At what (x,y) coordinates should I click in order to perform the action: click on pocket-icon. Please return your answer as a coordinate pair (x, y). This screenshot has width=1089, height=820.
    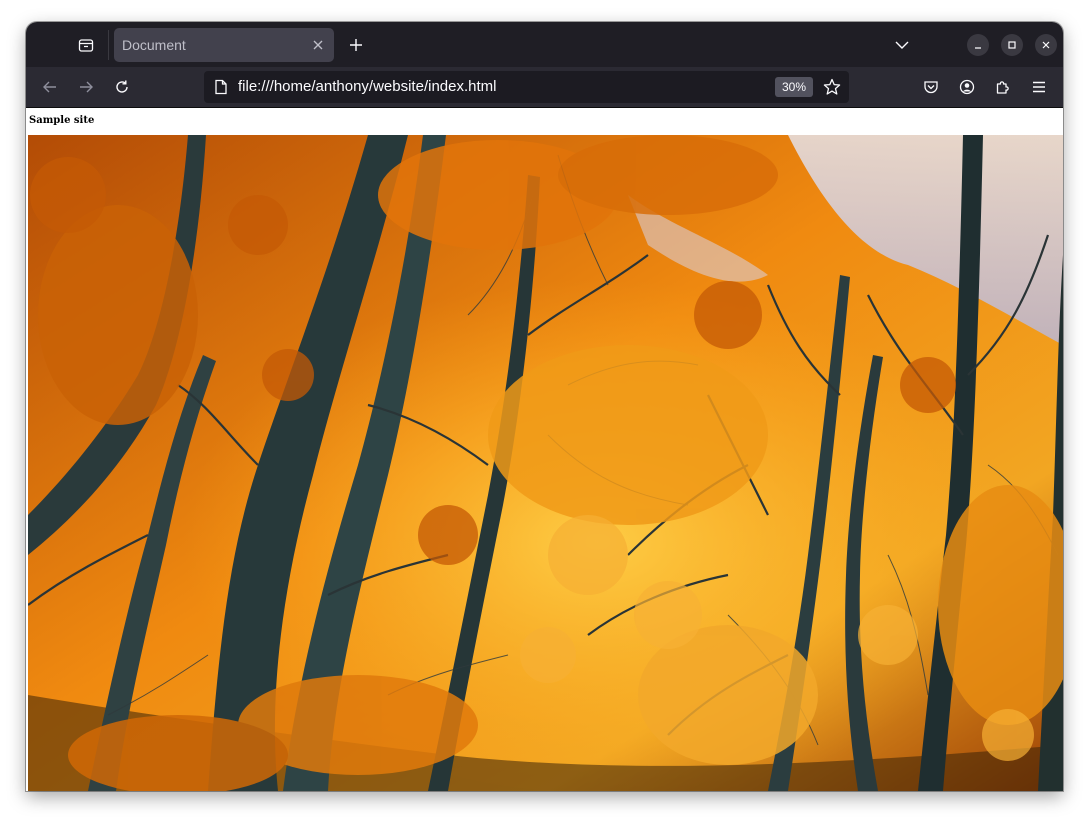
    Looking at the image, I should click on (931, 87).